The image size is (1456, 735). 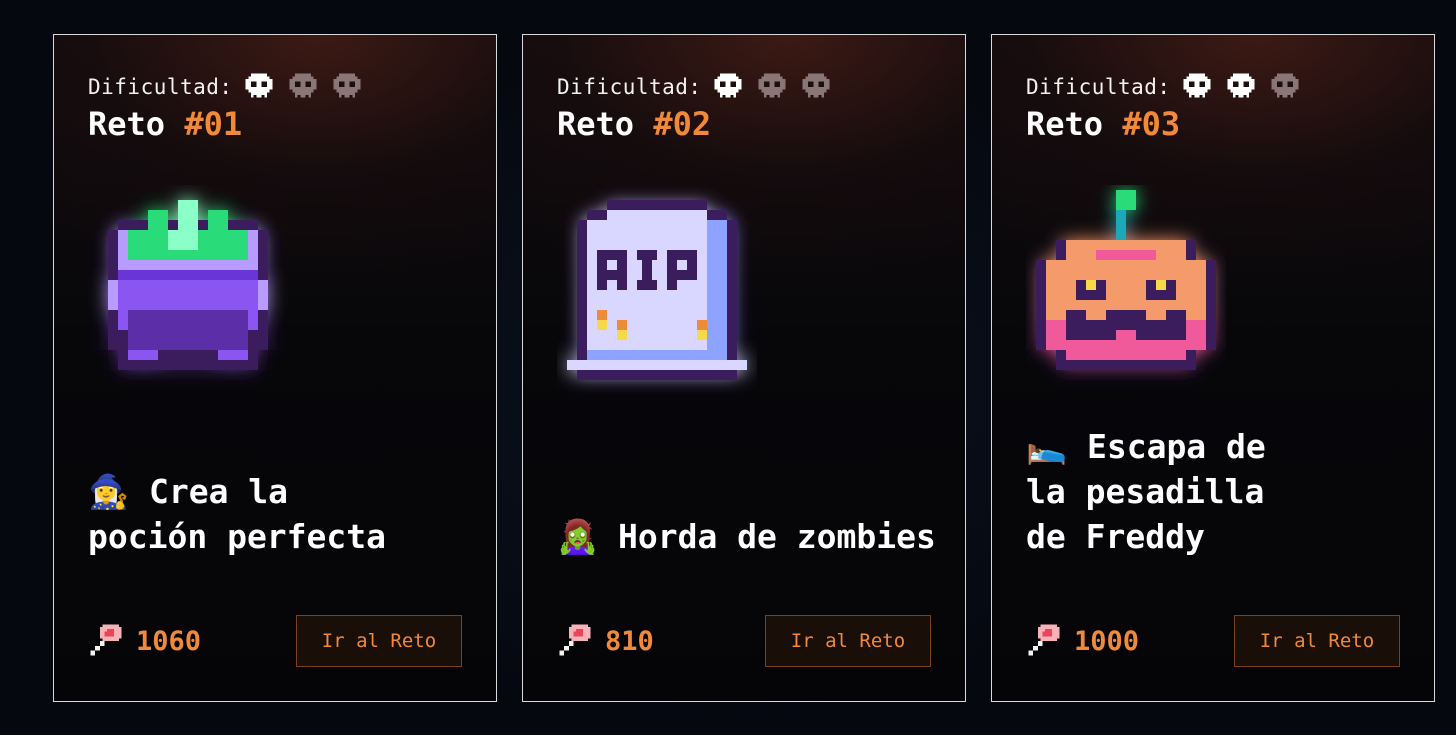 I want to click on title-number: #02, so click(x=682, y=124).